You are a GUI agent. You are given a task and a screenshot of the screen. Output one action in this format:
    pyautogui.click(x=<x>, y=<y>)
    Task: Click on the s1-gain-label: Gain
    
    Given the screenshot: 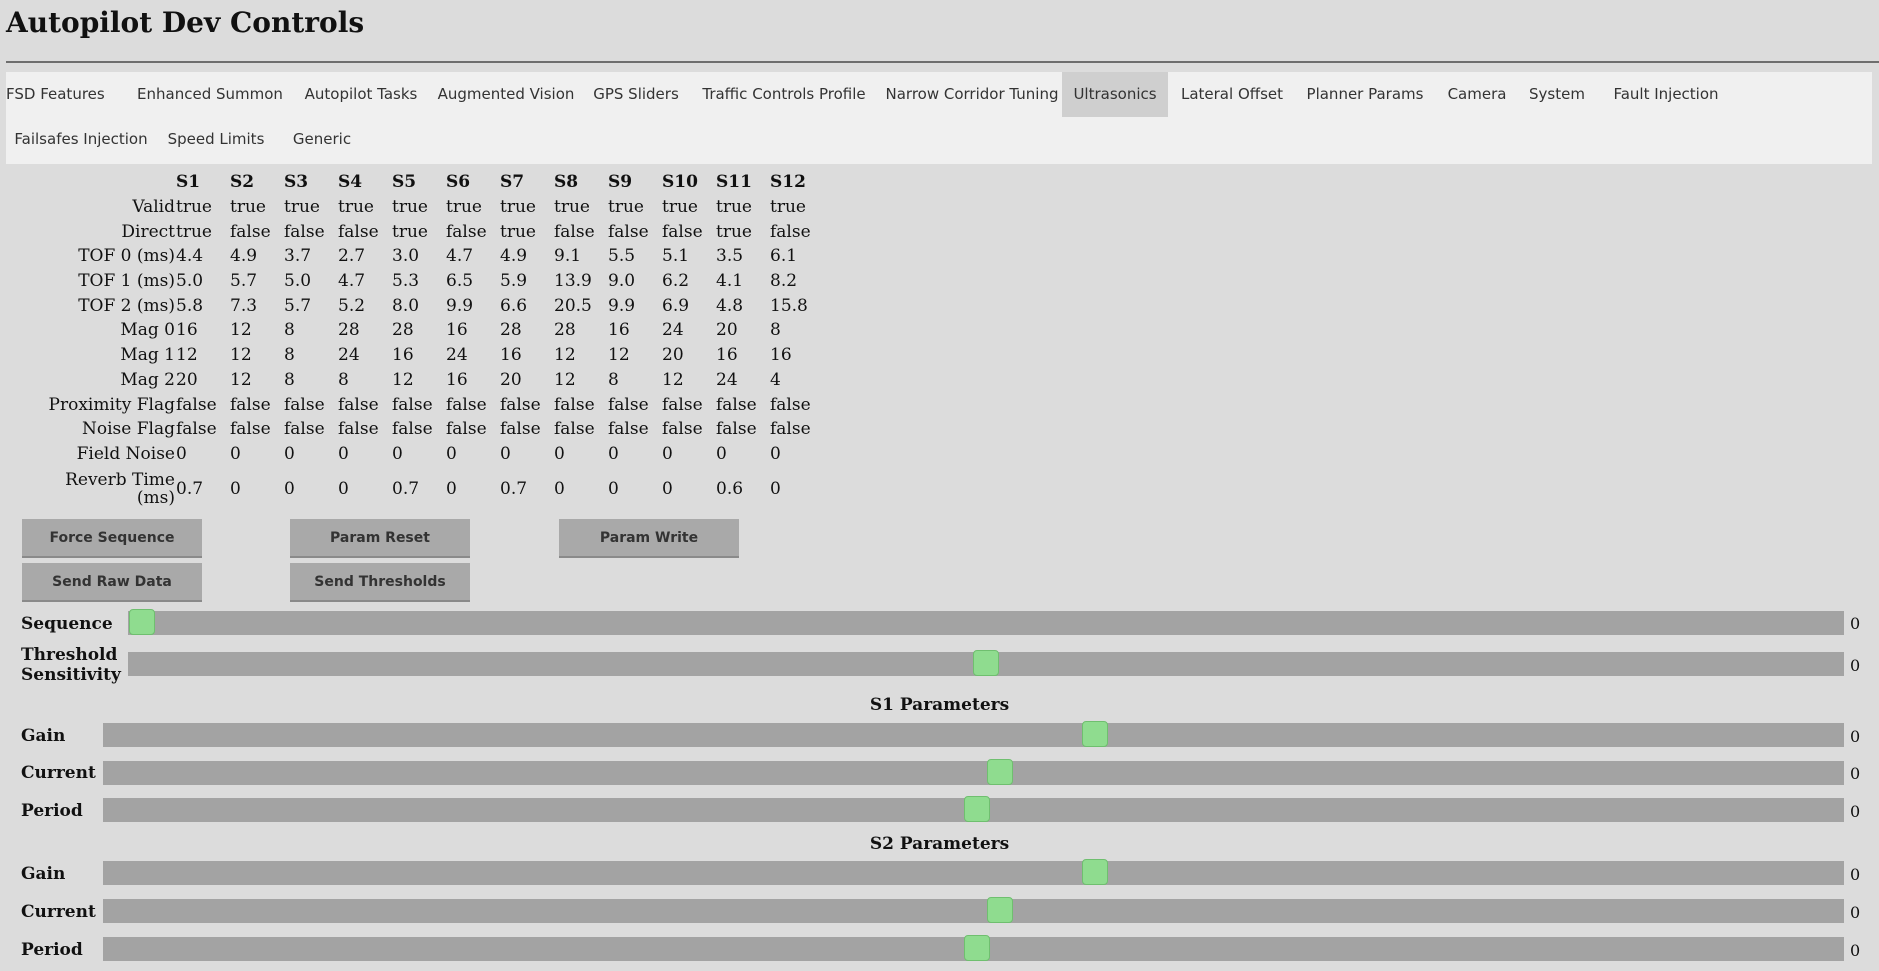 What is the action you would take?
    pyautogui.click(x=43, y=736)
    